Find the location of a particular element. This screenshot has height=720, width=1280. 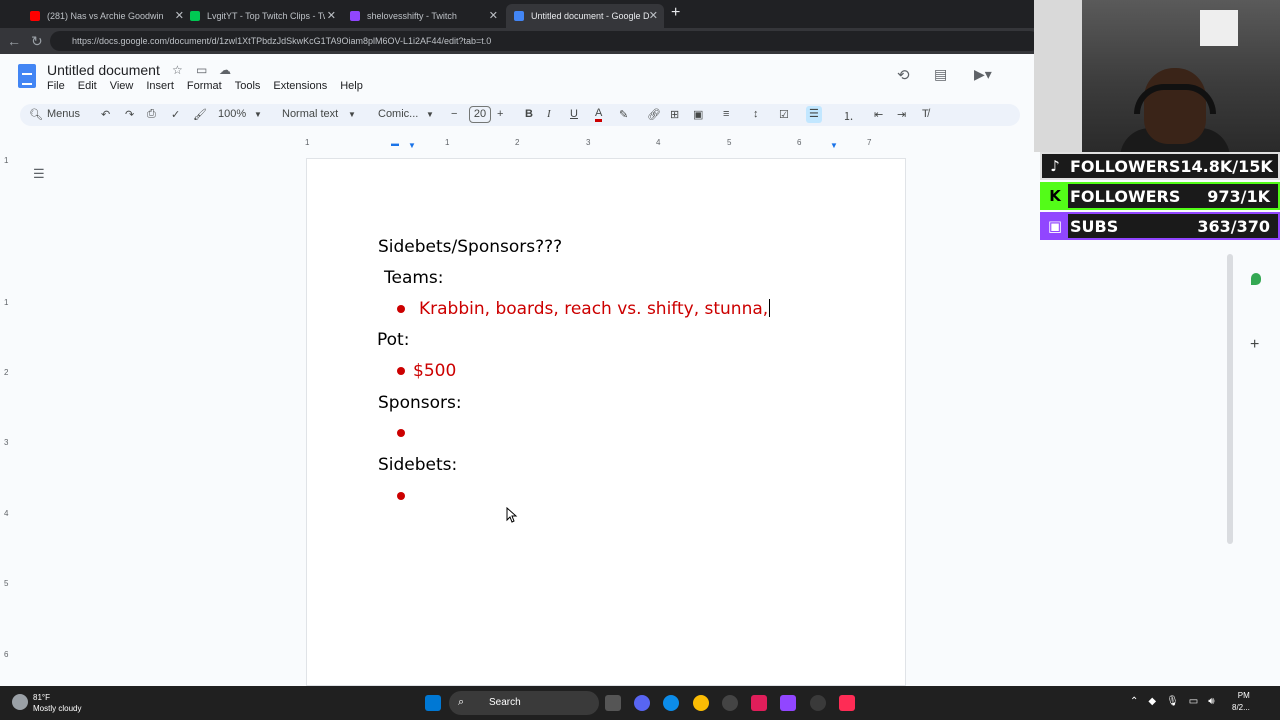

search-menus-icon: 🔍︎ is located at coordinates (36, 114).